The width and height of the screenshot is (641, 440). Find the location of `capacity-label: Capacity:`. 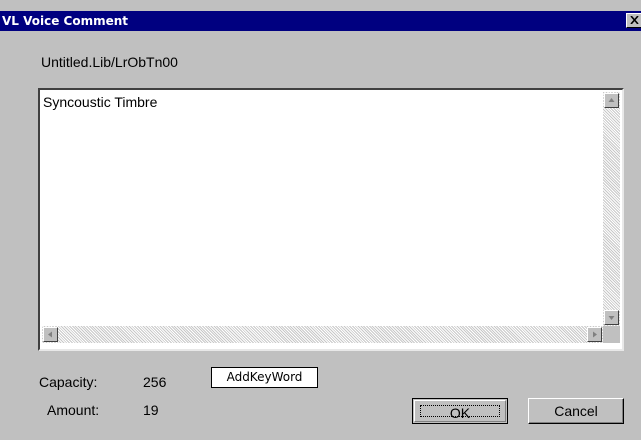

capacity-label: Capacity: is located at coordinates (68, 382).